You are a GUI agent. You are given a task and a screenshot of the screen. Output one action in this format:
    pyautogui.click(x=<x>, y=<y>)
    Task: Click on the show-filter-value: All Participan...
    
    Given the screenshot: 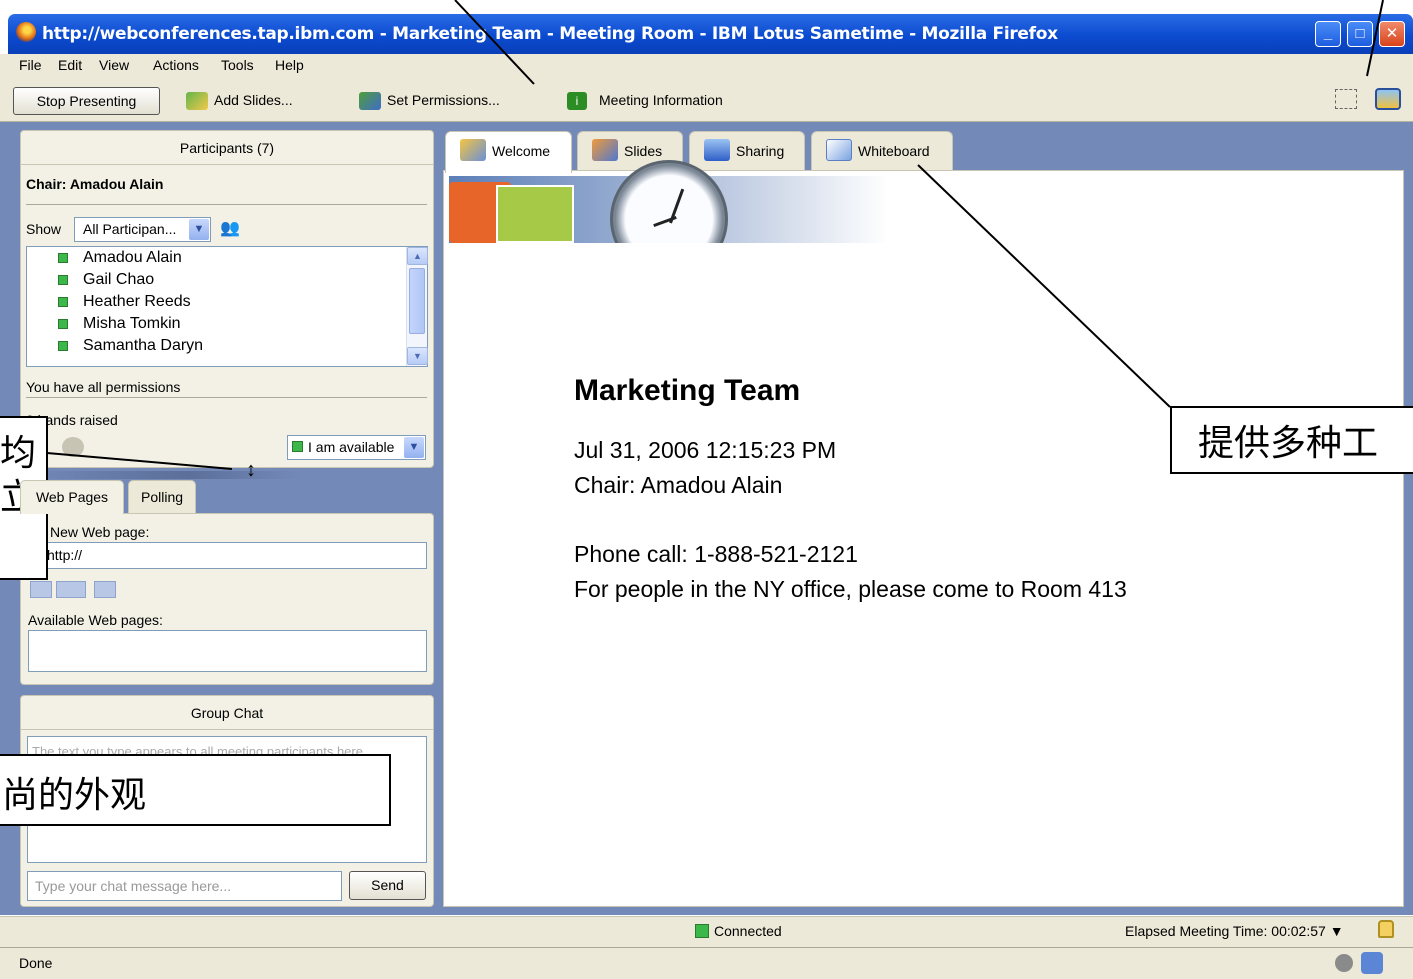 What is the action you would take?
    pyautogui.click(x=130, y=229)
    